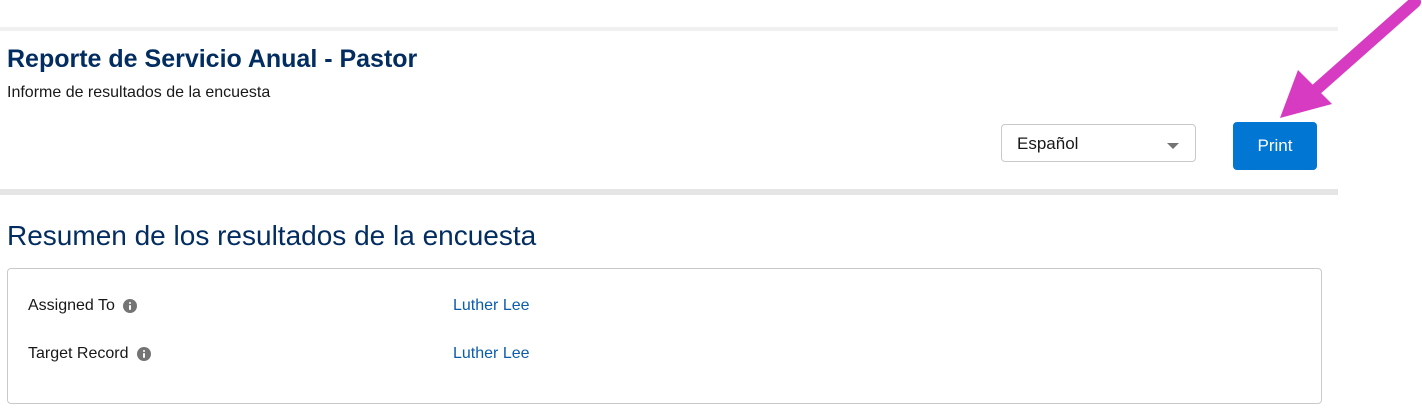 Image resolution: width=1422 pixels, height=417 pixels. Describe the element at coordinates (1275, 146) in the screenshot. I see `print-button: Print` at that location.